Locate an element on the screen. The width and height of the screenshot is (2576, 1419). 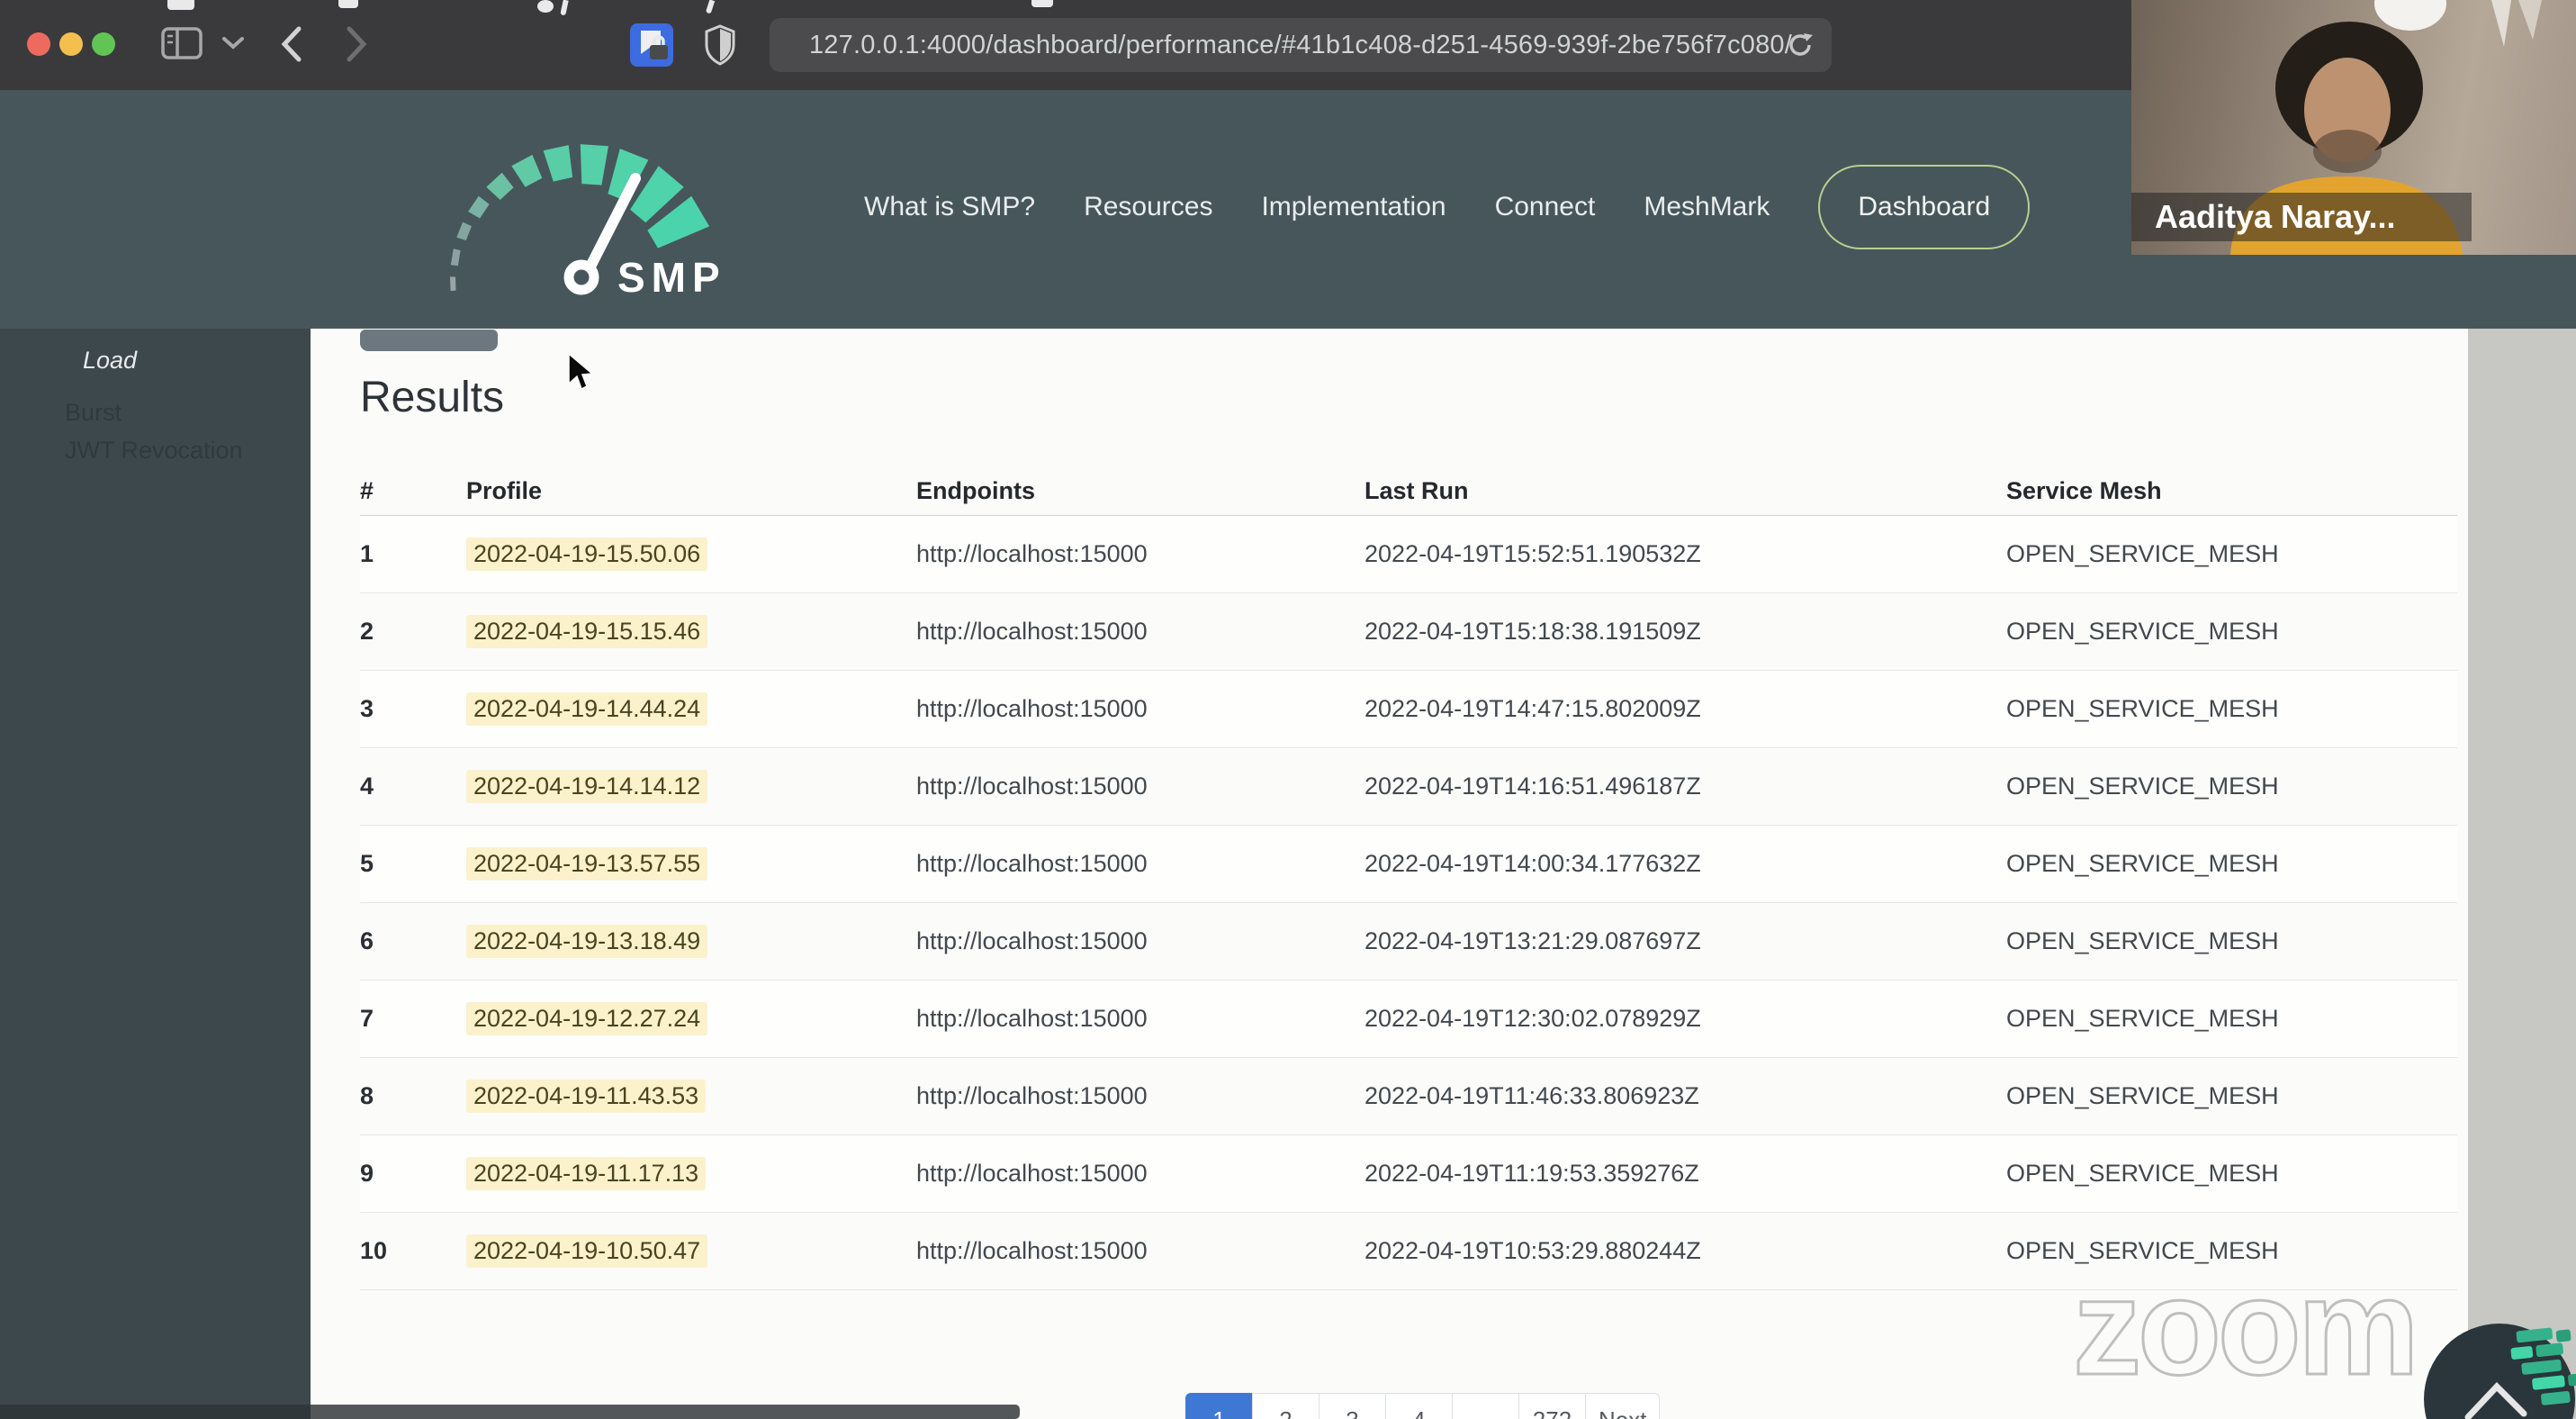
cell-profile: 2022-04-19-15.15.46 is located at coordinates (691, 631).